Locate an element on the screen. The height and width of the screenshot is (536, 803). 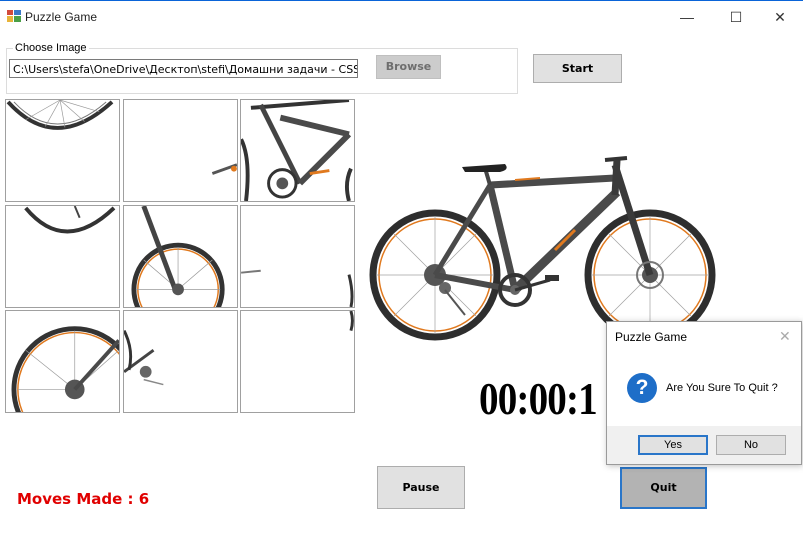
quit-button: Quit is located at coordinates (663, 488).